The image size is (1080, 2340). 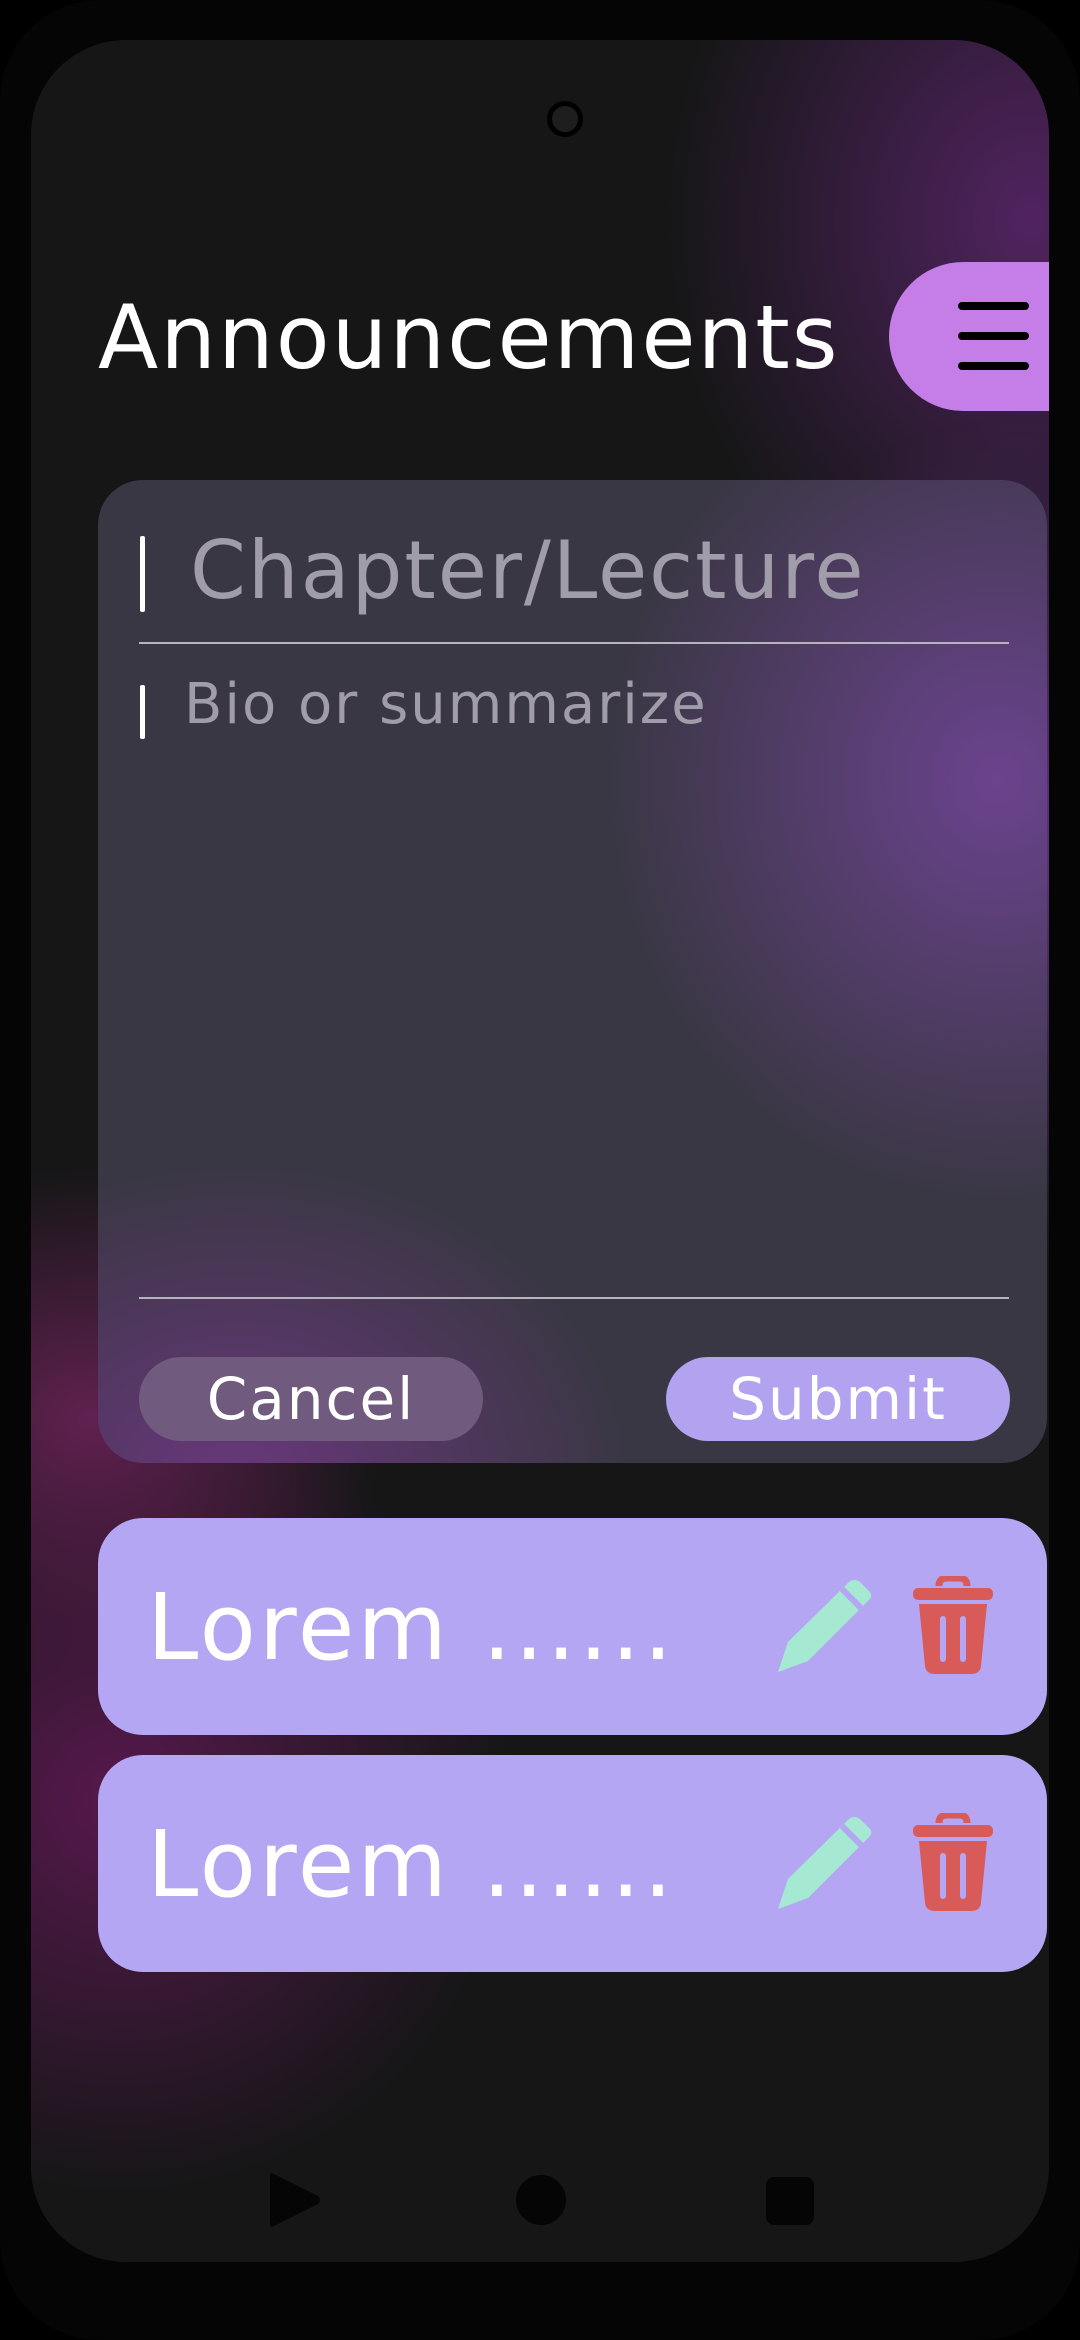 What do you see at coordinates (600, 570) in the screenshot?
I see `chapter-lecture-input` at bounding box center [600, 570].